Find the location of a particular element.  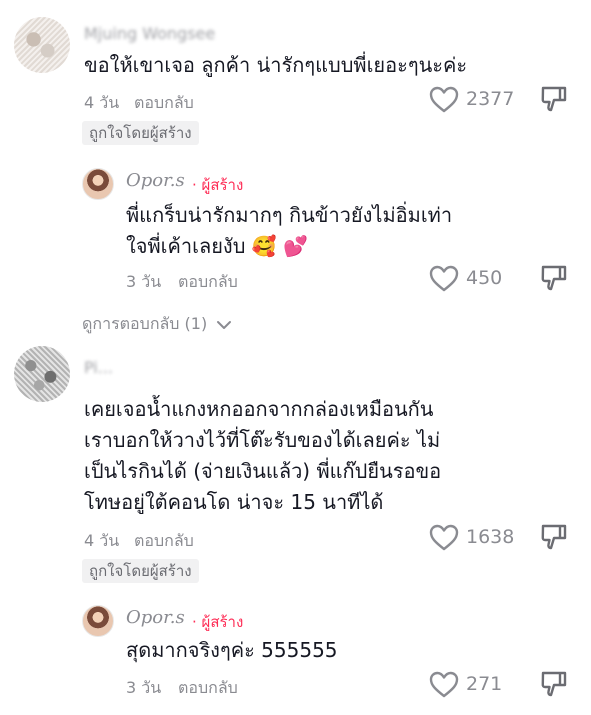

view-replies-label: ดูการตอบกลับ (1) is located at coordinates (145, 323).